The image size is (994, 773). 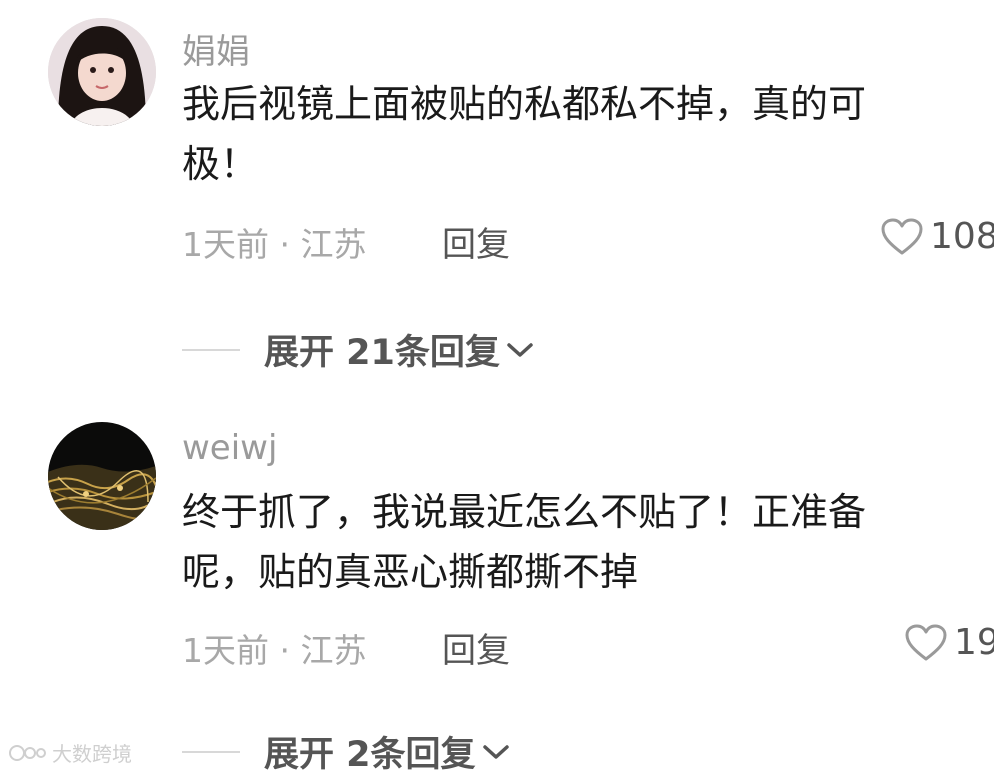 What do you see at coordinates (949, 642) in the screenshot?
I see `like-button: 19` at bounding box center [949, 642].